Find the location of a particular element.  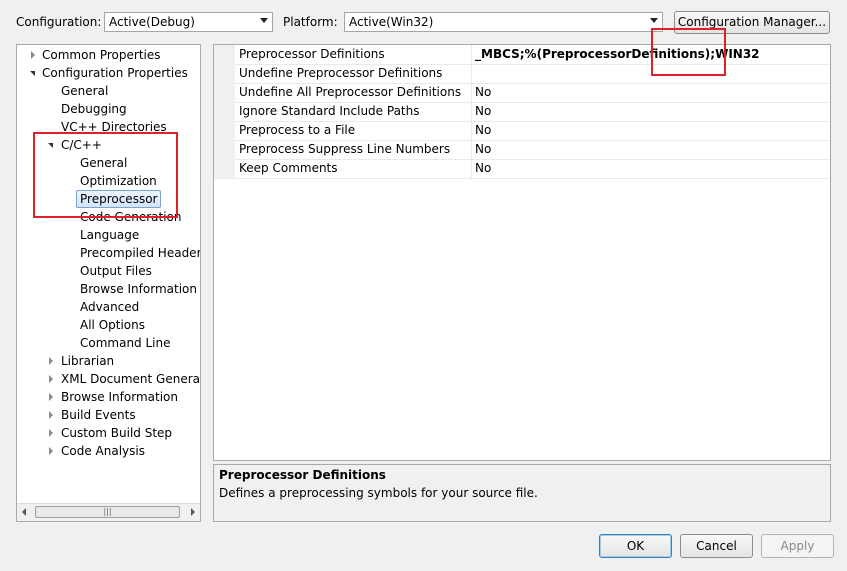

tree-item-label: Code Analysis is located at coordinates (103, 451).